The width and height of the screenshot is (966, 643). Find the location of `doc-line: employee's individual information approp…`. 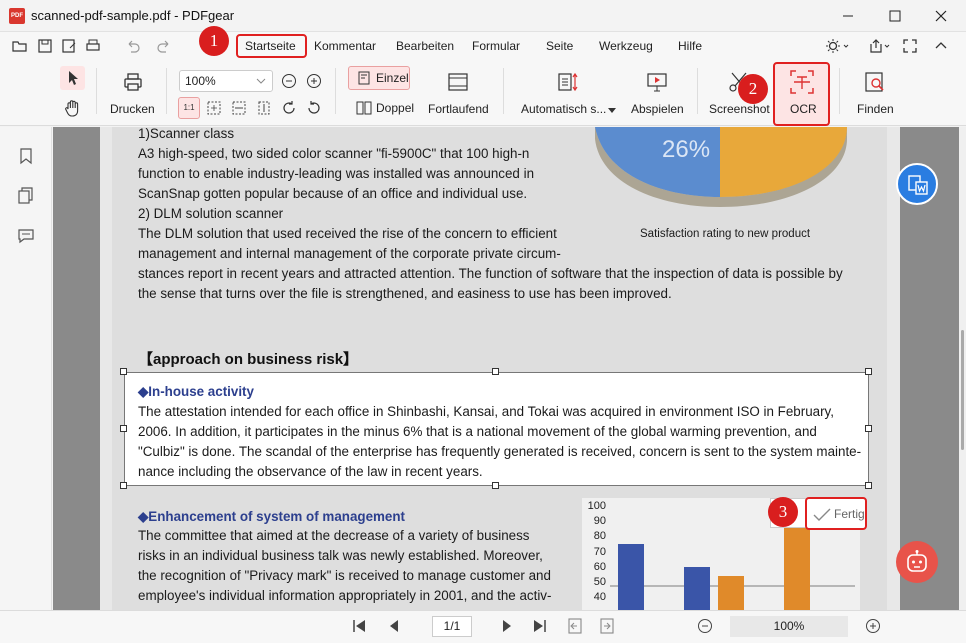

doc-line: employee's individual information approp… is located at coordinates (345, 595).